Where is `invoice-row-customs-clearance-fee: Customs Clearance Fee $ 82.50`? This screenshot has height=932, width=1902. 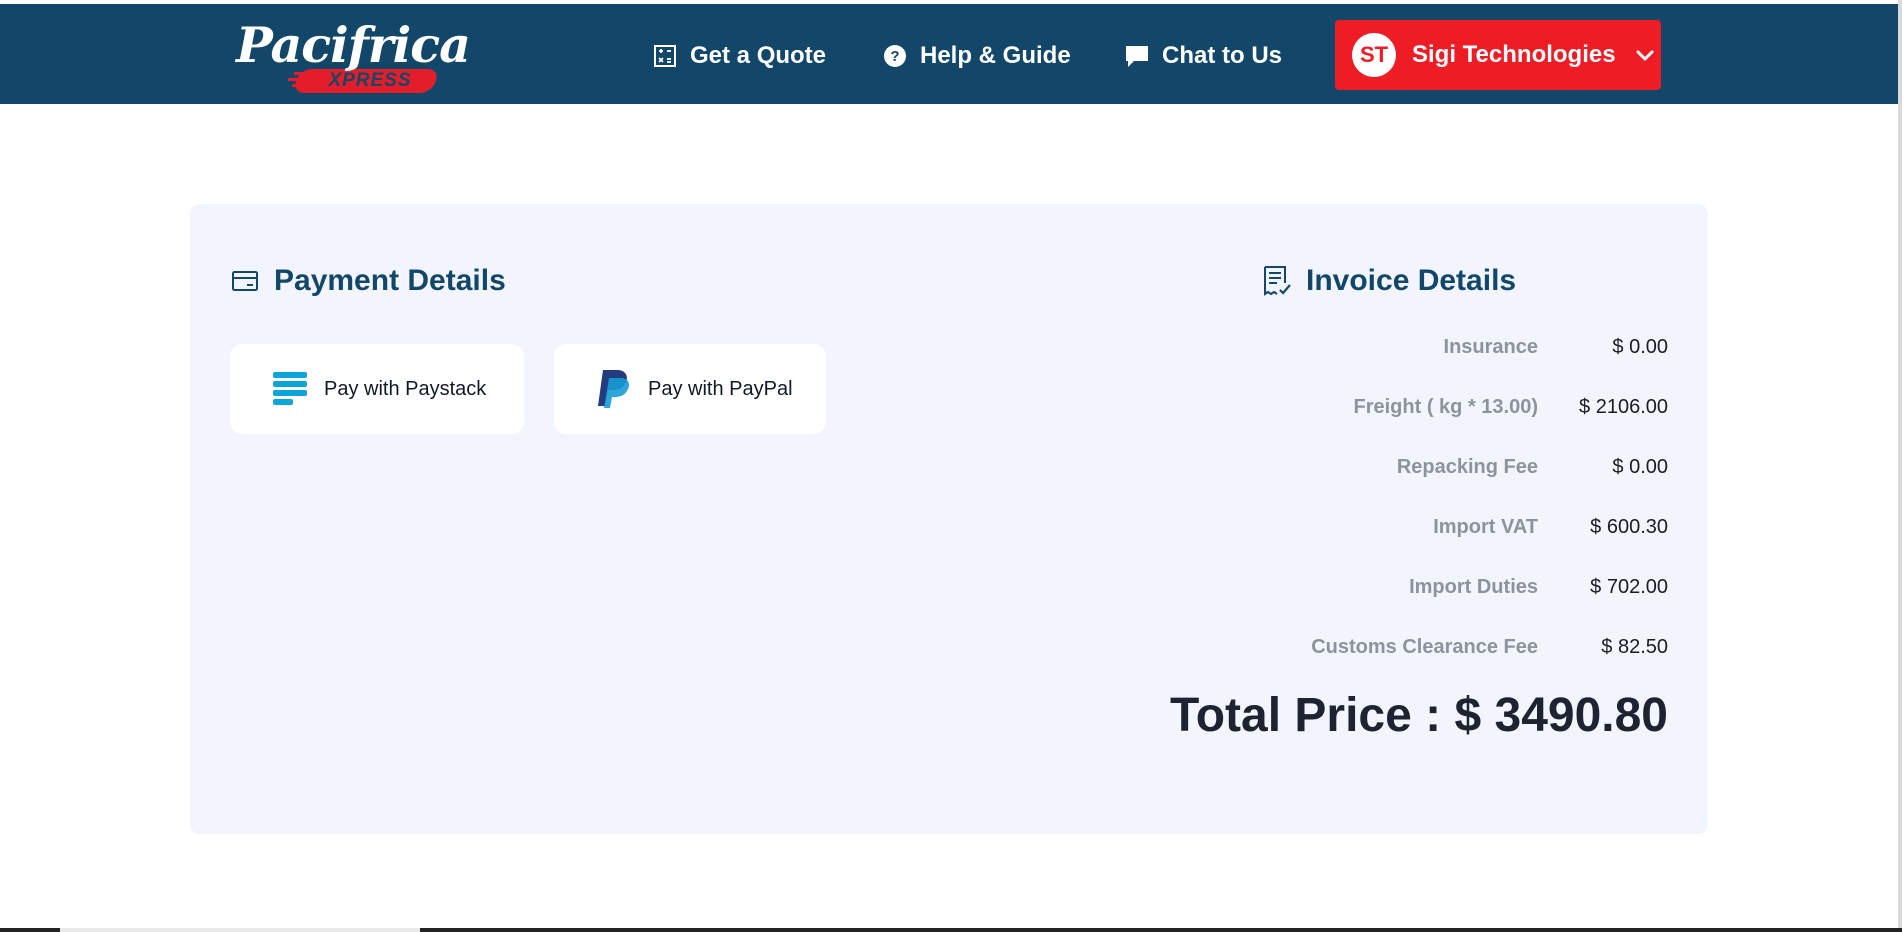
invoice-row-customs-clearance-fee: Customs Clearance Fee $ 82.50 is located at coordinates (1489, 647).